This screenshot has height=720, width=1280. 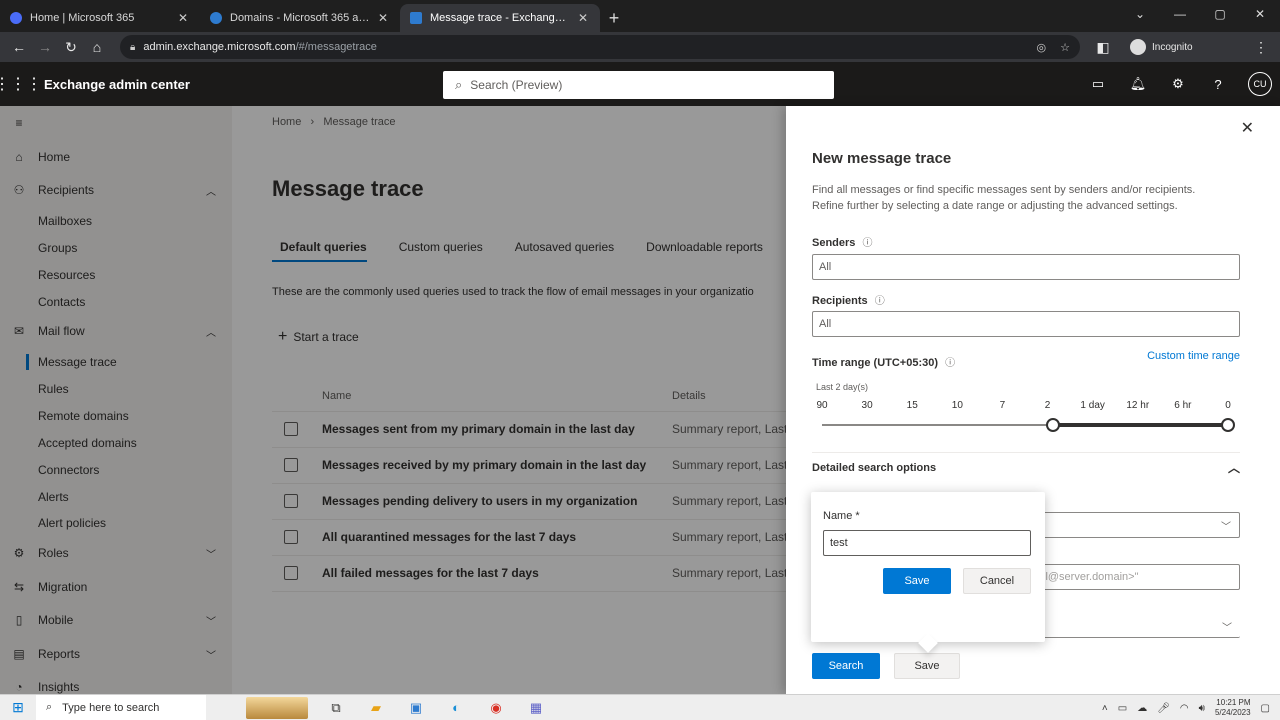 I want to click on microphone-icon: 🎤︎, so click(x=1163, y=708).